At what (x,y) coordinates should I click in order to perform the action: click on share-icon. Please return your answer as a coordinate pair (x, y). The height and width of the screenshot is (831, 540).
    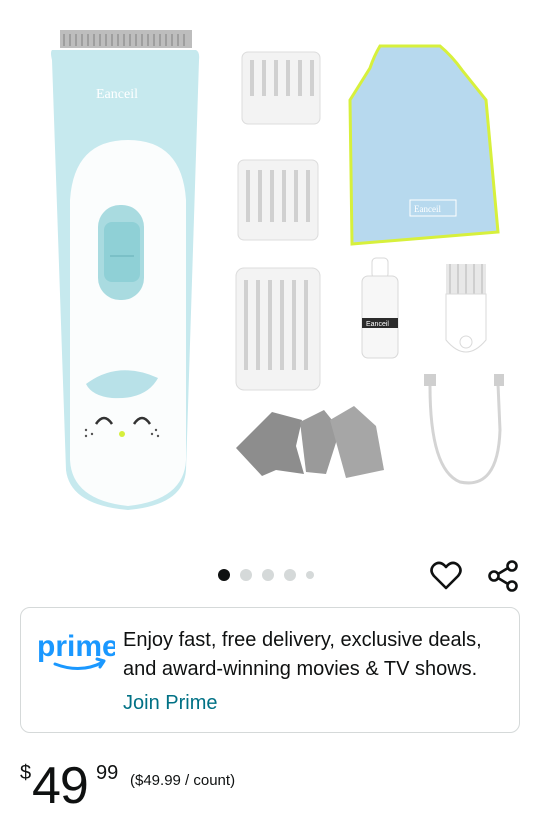
    Looking at the image, I should click on (504, 576).